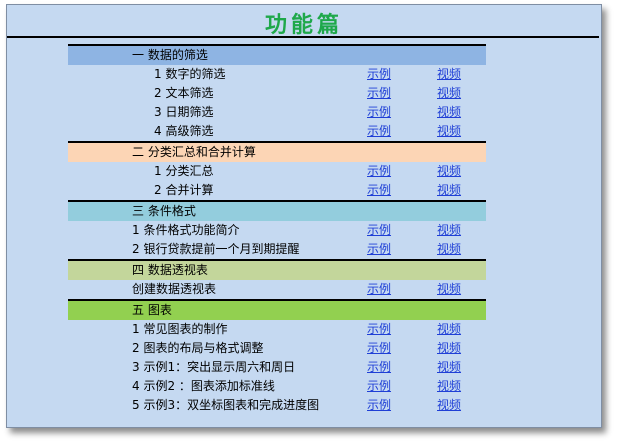 The height and width of the screenshot is (448, 619). Describe the element at coordinates (180, 329) in the screenshot. I see `item-label: 1 常见图表的制作` at that location.